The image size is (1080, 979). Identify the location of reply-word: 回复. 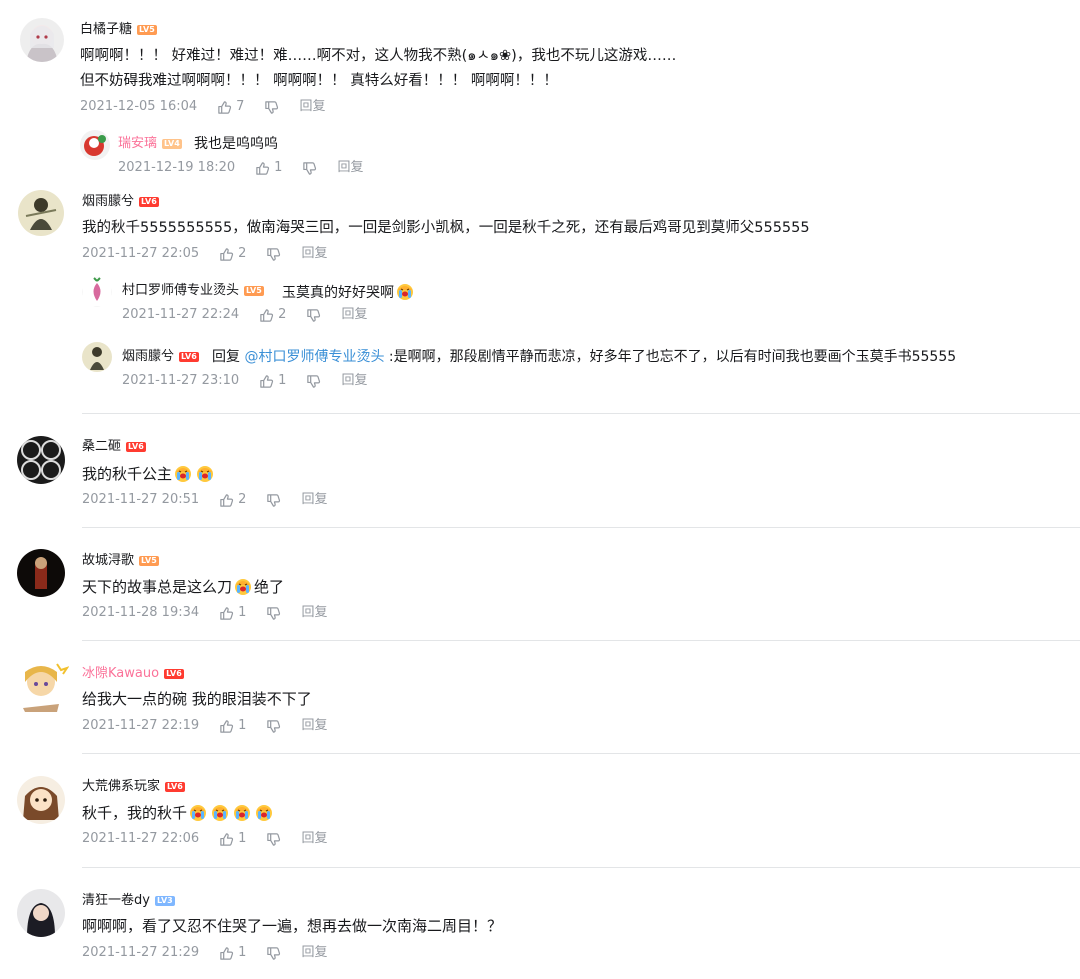
(226, 357).